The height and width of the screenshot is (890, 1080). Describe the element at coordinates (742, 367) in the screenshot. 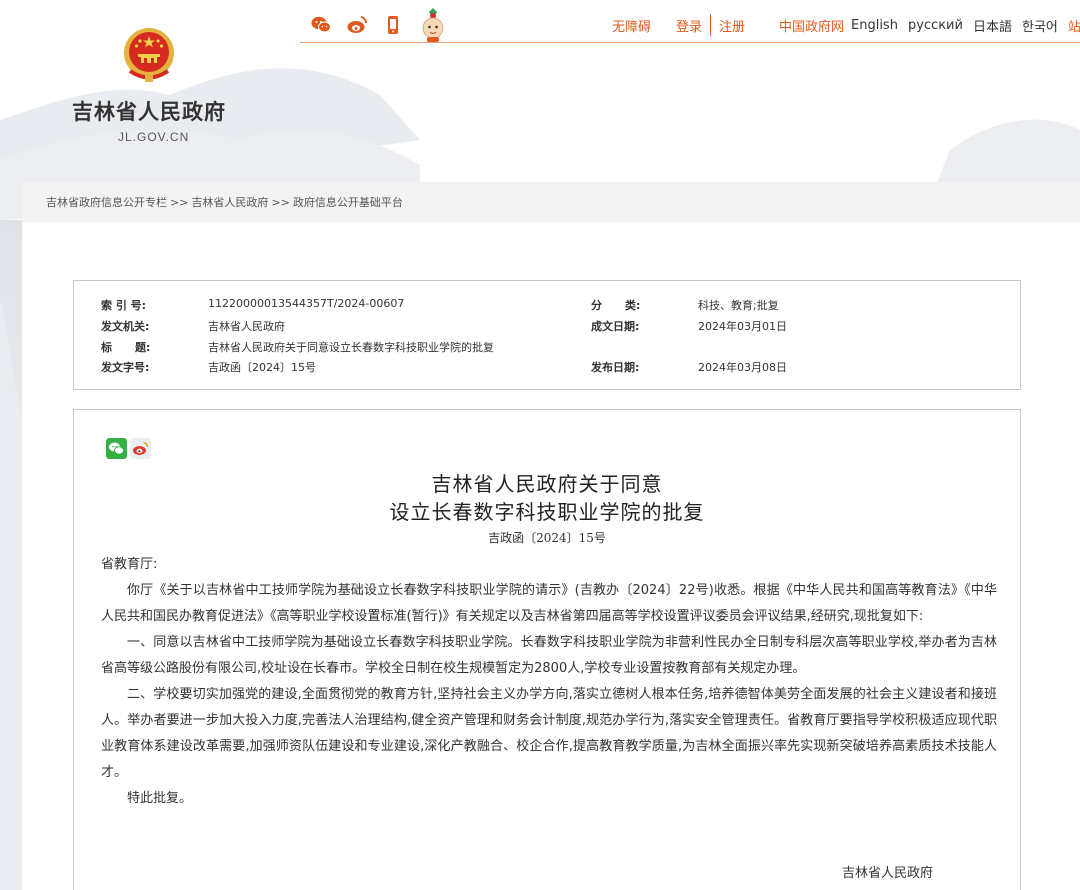

I see `published-date-value: 2024年03月08日` at that location.